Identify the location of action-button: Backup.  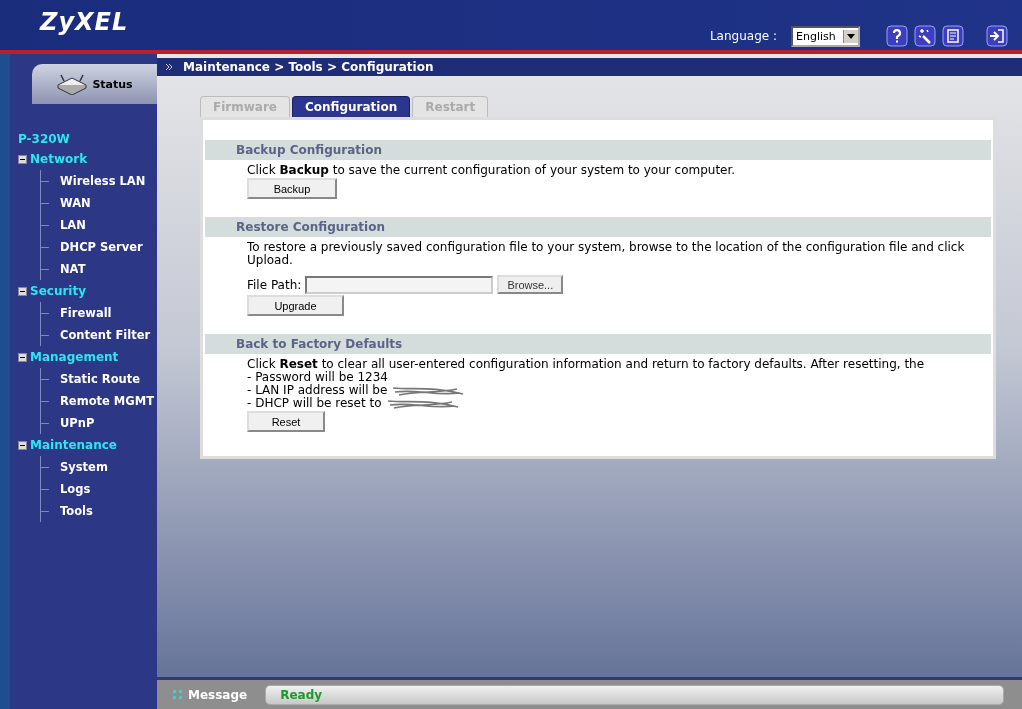
(292, 188).